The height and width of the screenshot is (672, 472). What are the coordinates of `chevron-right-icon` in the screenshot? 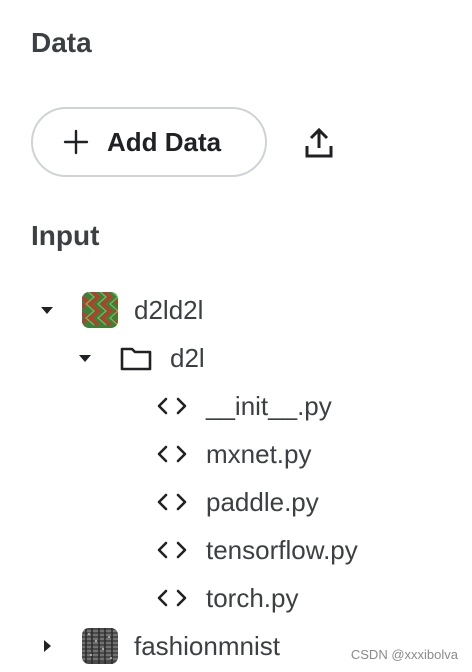 It's located at (47, 646).